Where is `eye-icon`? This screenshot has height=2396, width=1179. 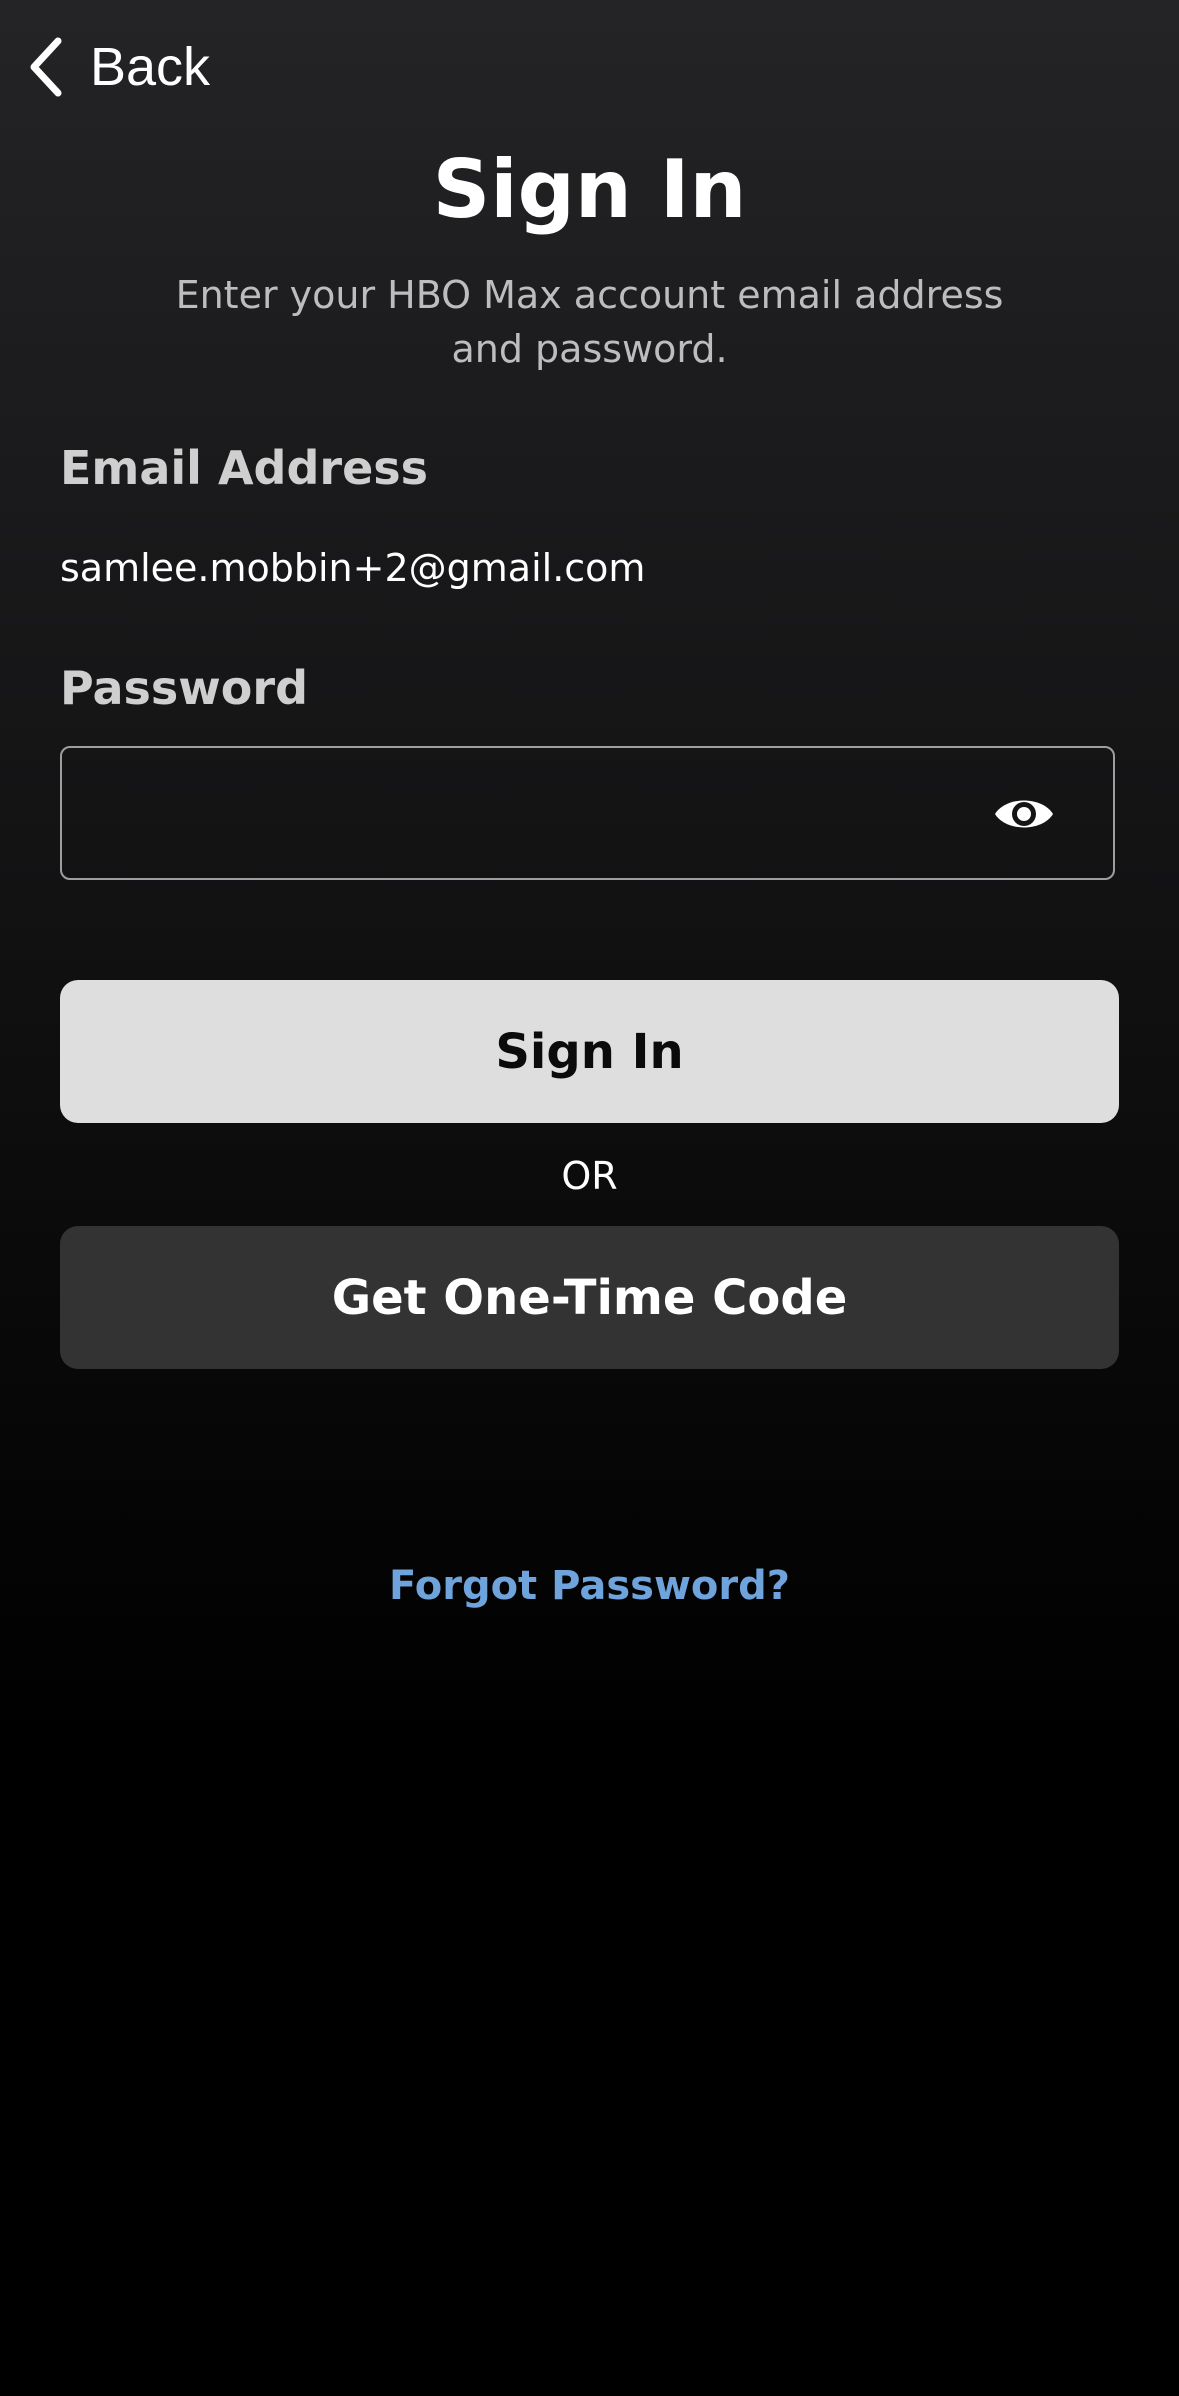
eye-icon is located at coordinates (1024, 814).